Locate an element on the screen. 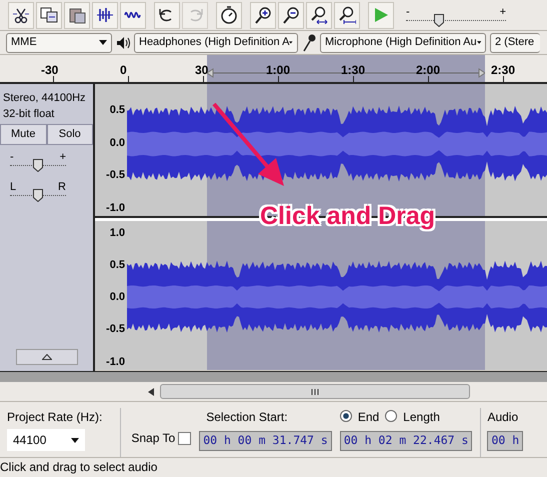 This screenshot has width=547, height=477. snap-checkbox is located at coordinates (185, 438).